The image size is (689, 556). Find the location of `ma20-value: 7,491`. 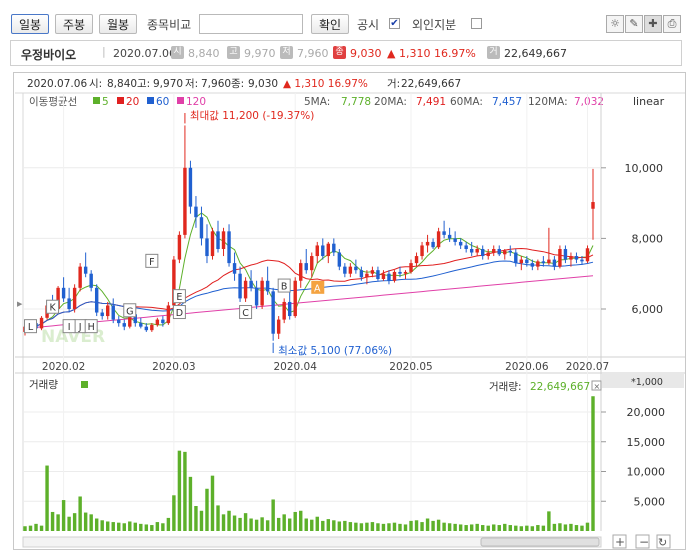

ma20-value: 7,491 is located at coordinates (431, 102).